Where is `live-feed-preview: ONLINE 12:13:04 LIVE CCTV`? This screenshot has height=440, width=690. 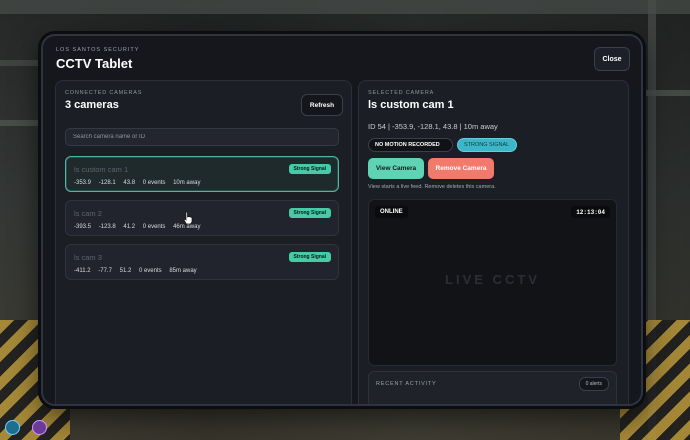
live-feed-preview: ONLINE 12:13:04 LIVE CCTV is located at coordinates (492, 282).